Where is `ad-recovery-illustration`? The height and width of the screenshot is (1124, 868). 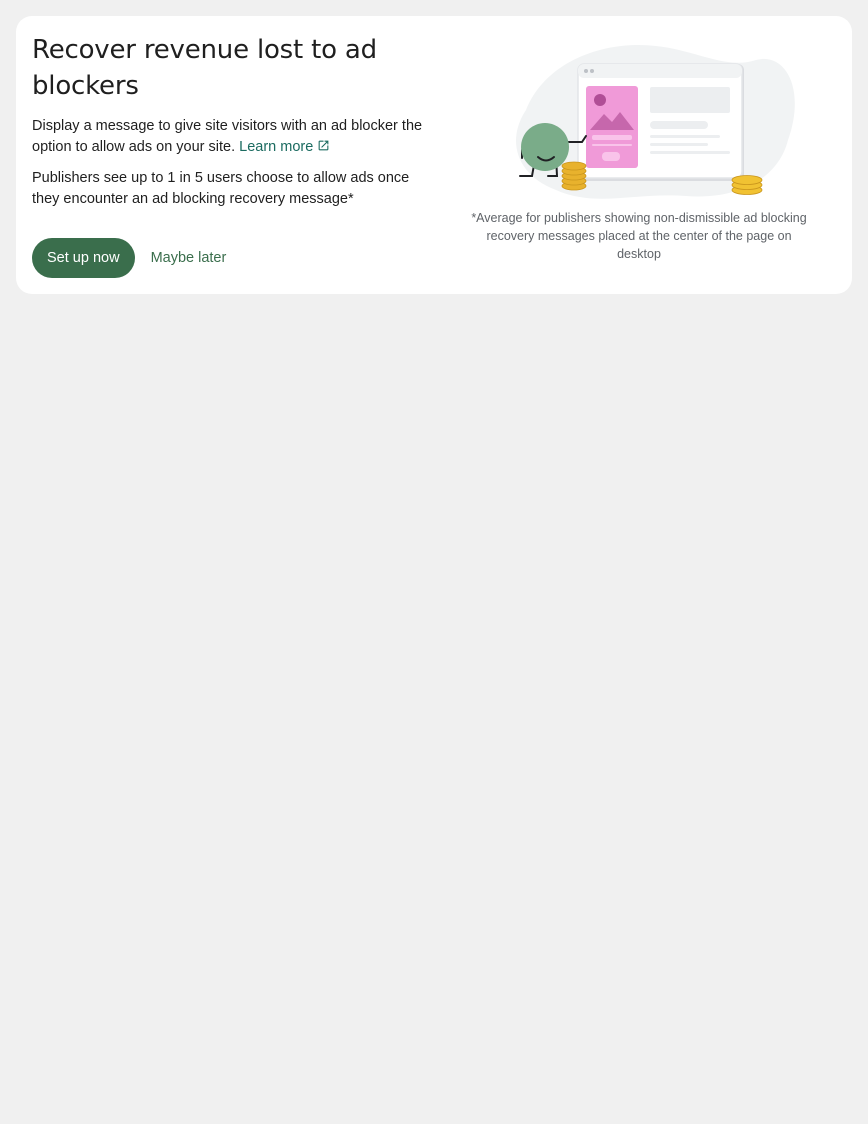 ad-recovery-illustration is located at coordinates (655, 121).